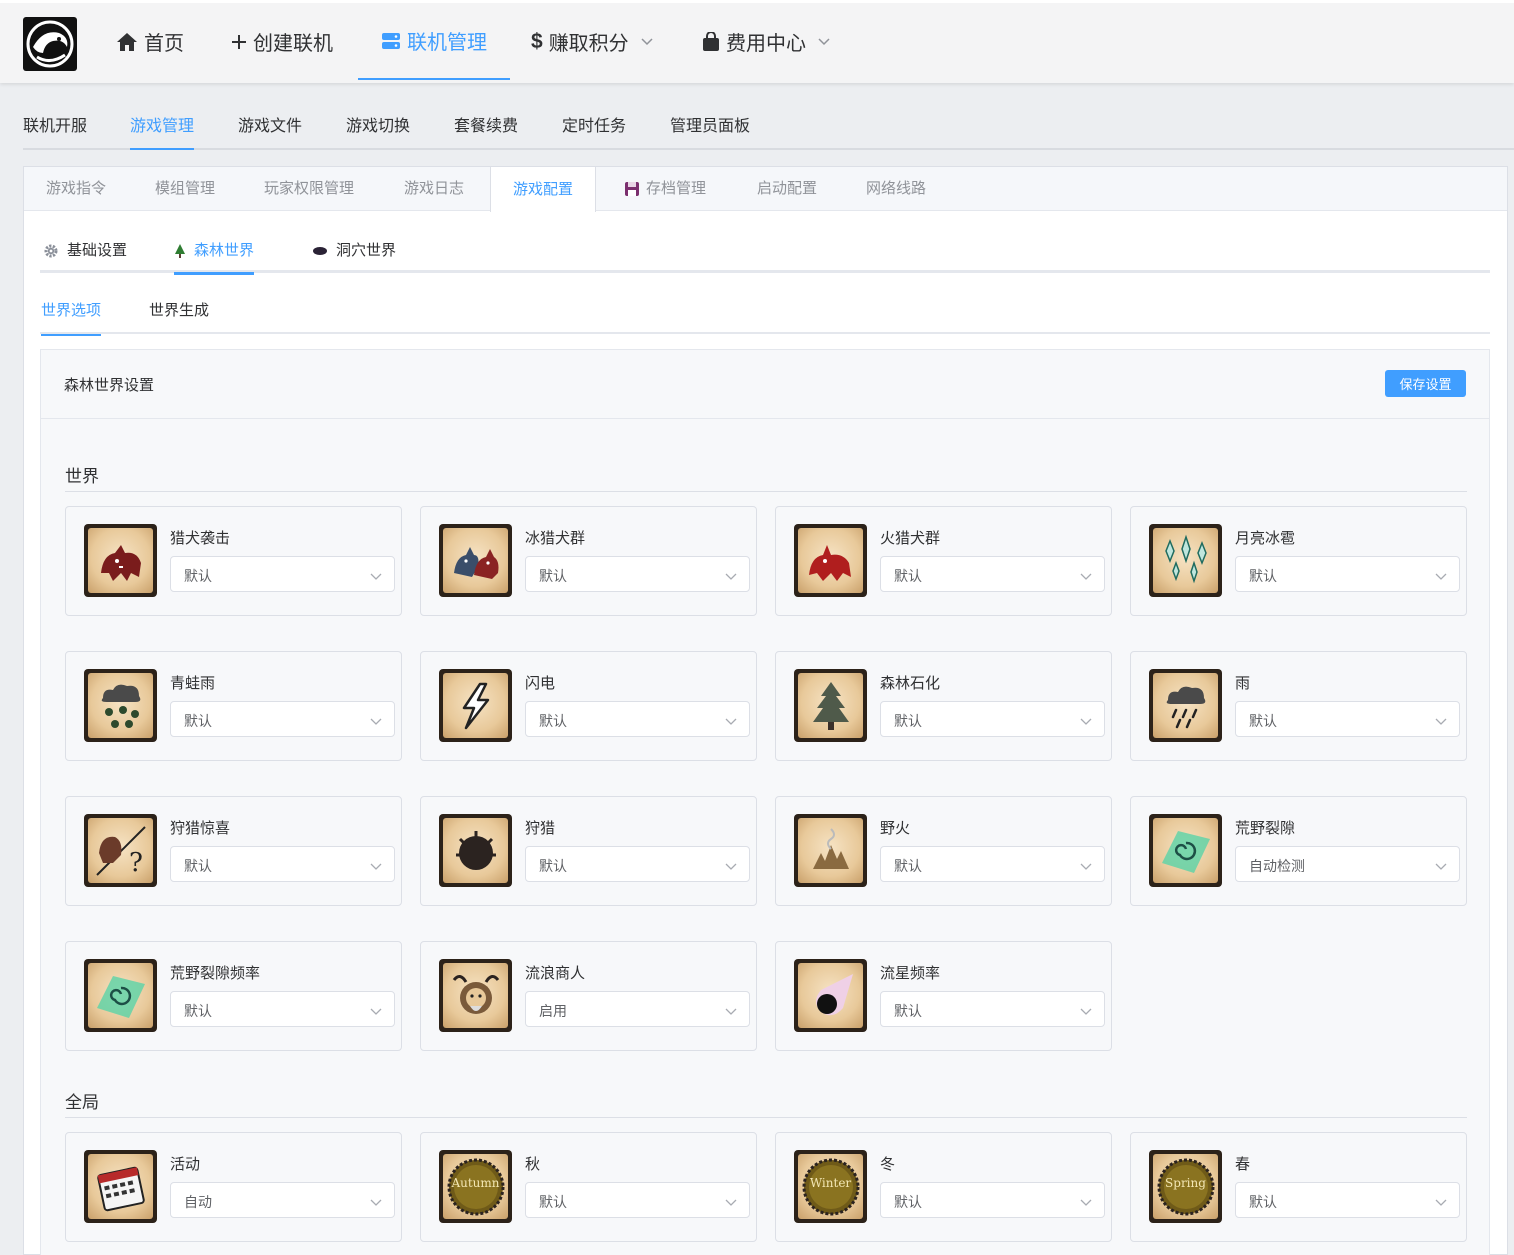 Image resolution: width=1514 pixels, height=1255 pixels. What do you see at coordinates (486, 128) in the screenshot?
I see `tab-renew: 套餐续费` at bounding box center [486, 128].